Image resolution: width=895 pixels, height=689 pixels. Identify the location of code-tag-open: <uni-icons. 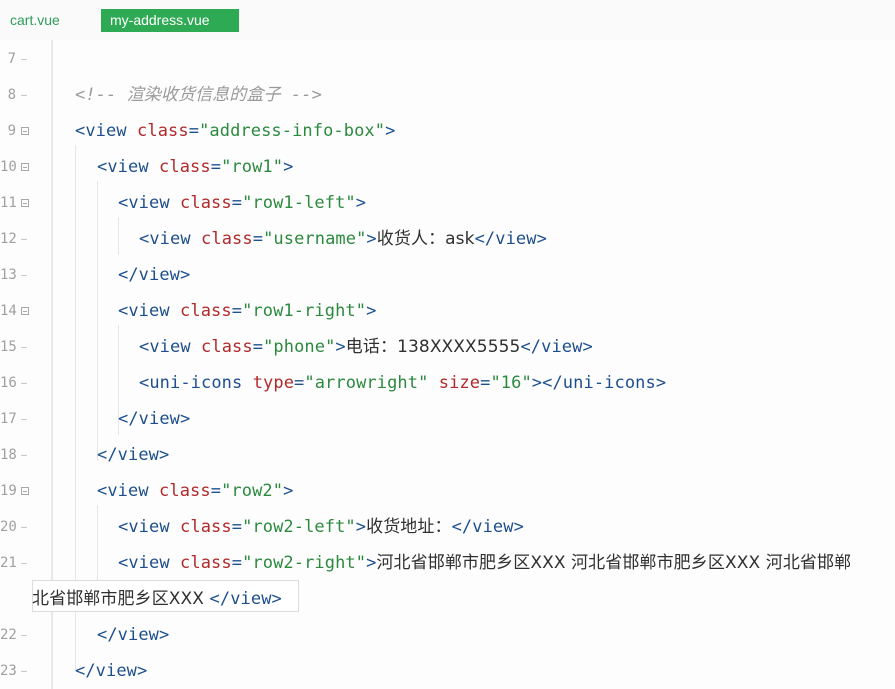
(191, 383).